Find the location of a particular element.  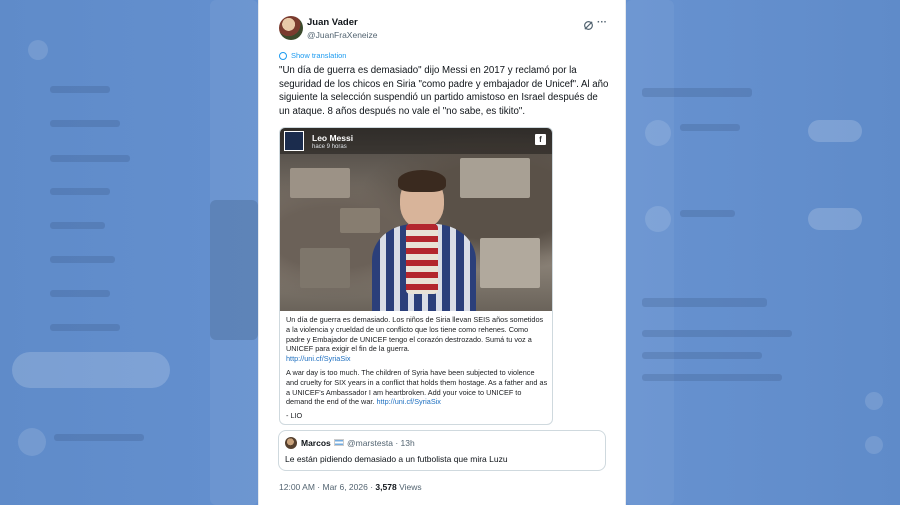

quote-author-name: Marcos is located at coordinates (316, 443).